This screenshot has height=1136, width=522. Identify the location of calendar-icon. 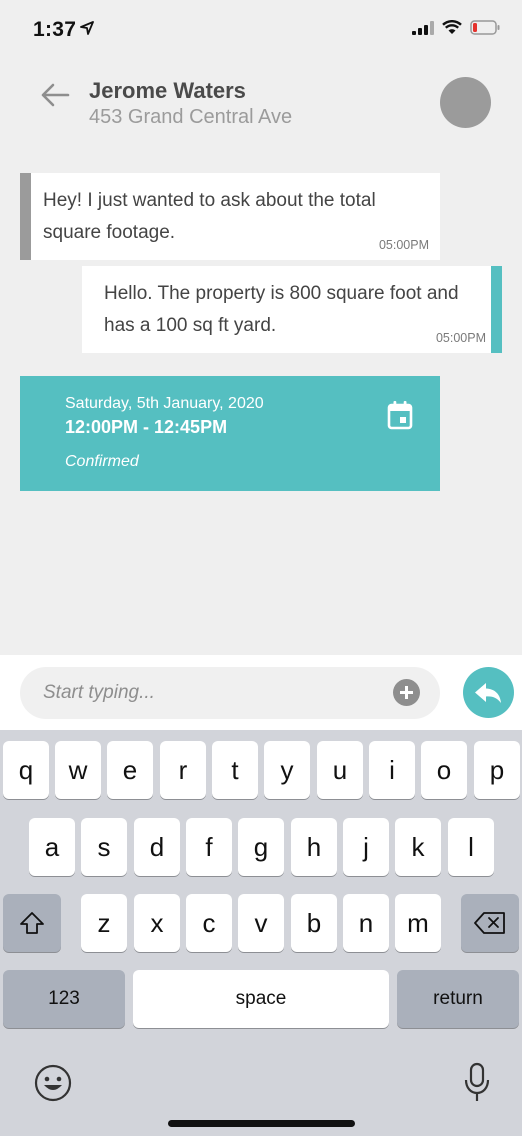
(400, 415).